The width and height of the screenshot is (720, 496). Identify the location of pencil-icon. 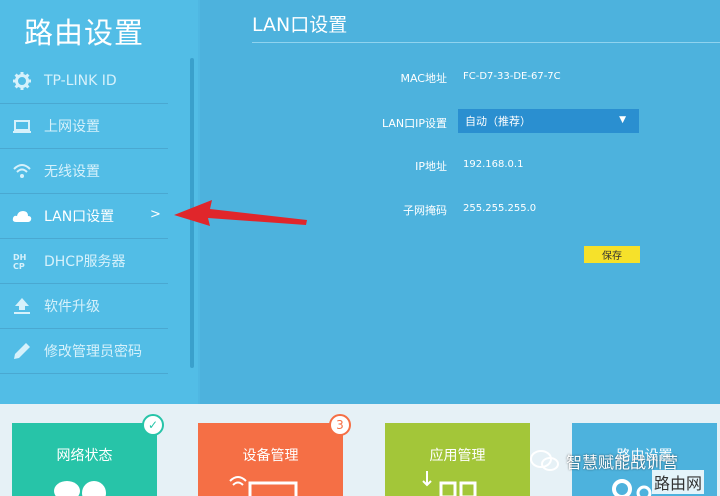
(22, 351).